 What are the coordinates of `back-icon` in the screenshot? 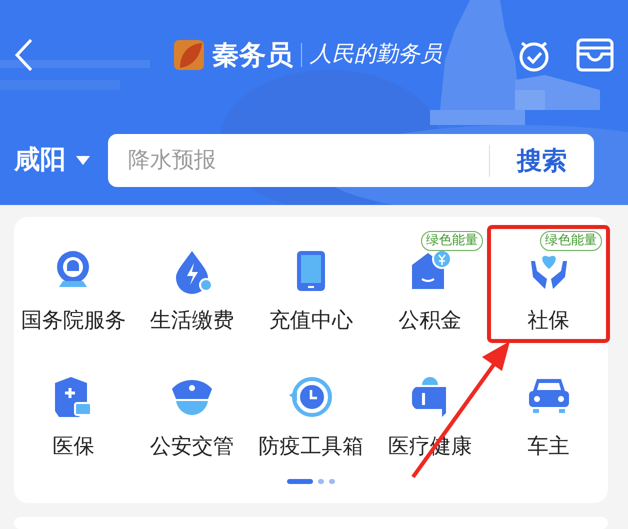 It's located at (24, 55).